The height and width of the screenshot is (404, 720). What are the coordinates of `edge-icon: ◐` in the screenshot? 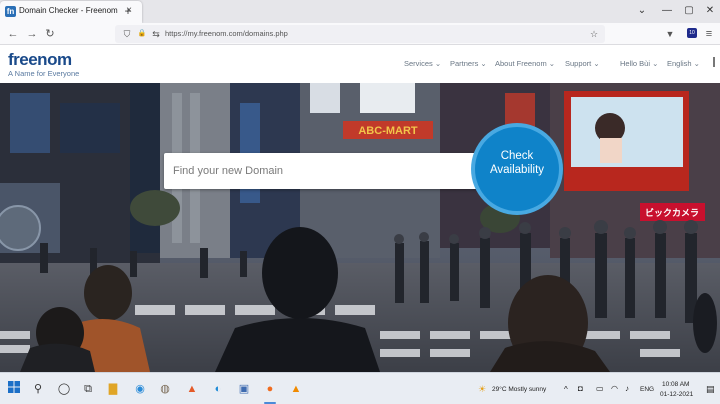 It's located at (218, 389).